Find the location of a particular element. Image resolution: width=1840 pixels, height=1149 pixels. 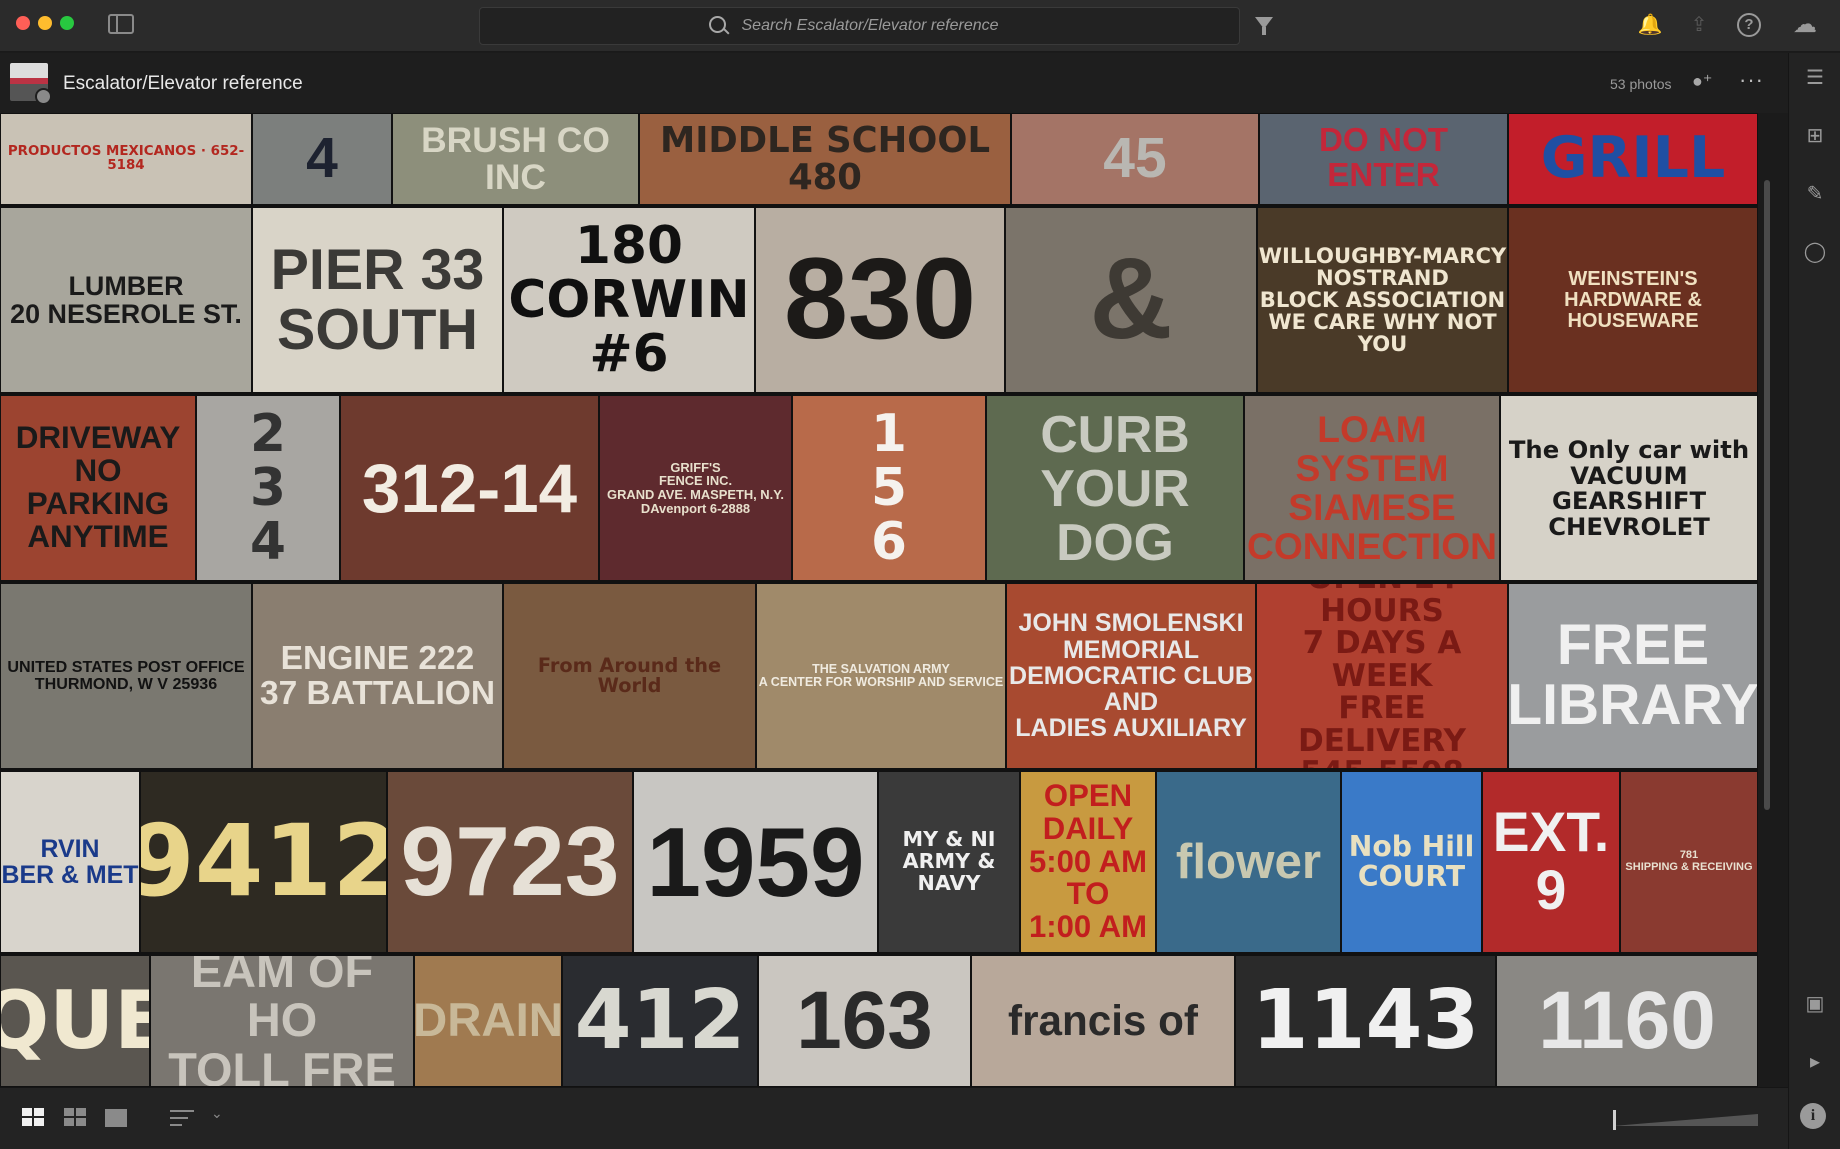

photo-thumbnail: 412 is located at coordinates (660, 1021).